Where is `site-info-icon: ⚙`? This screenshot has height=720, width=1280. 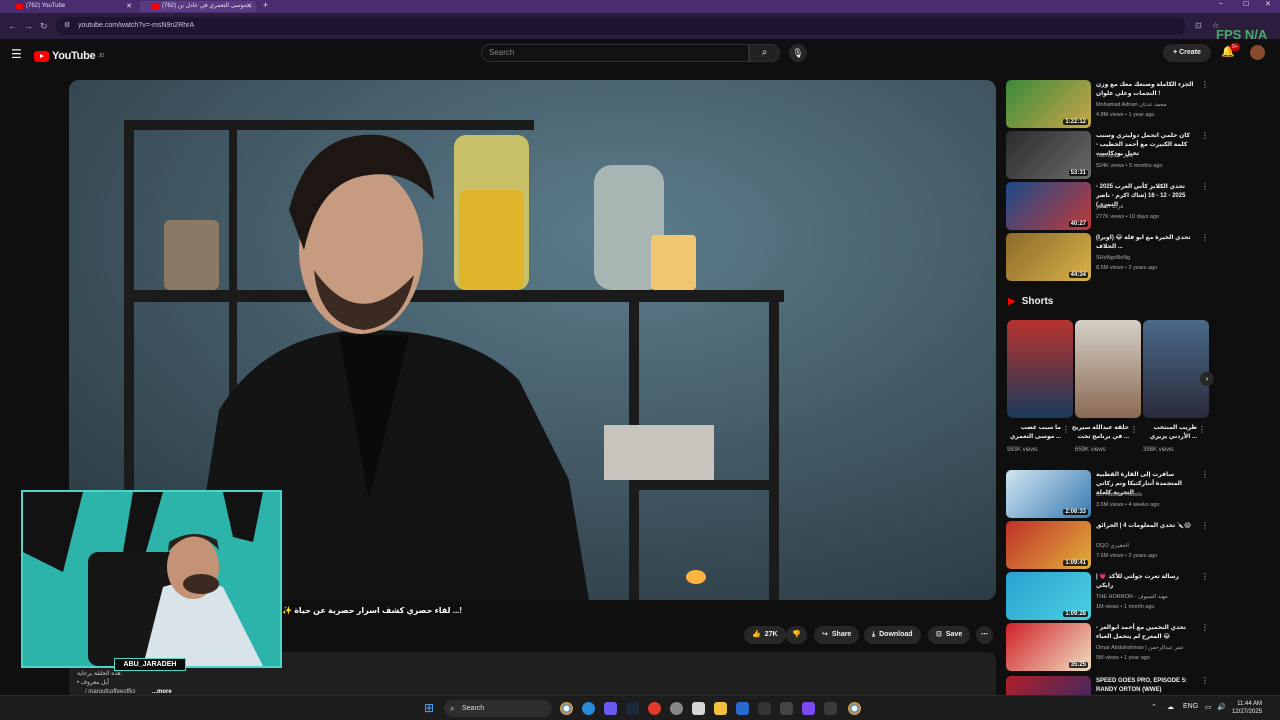
site-info-icon: ⚙ is located at coordinates (67, 26).